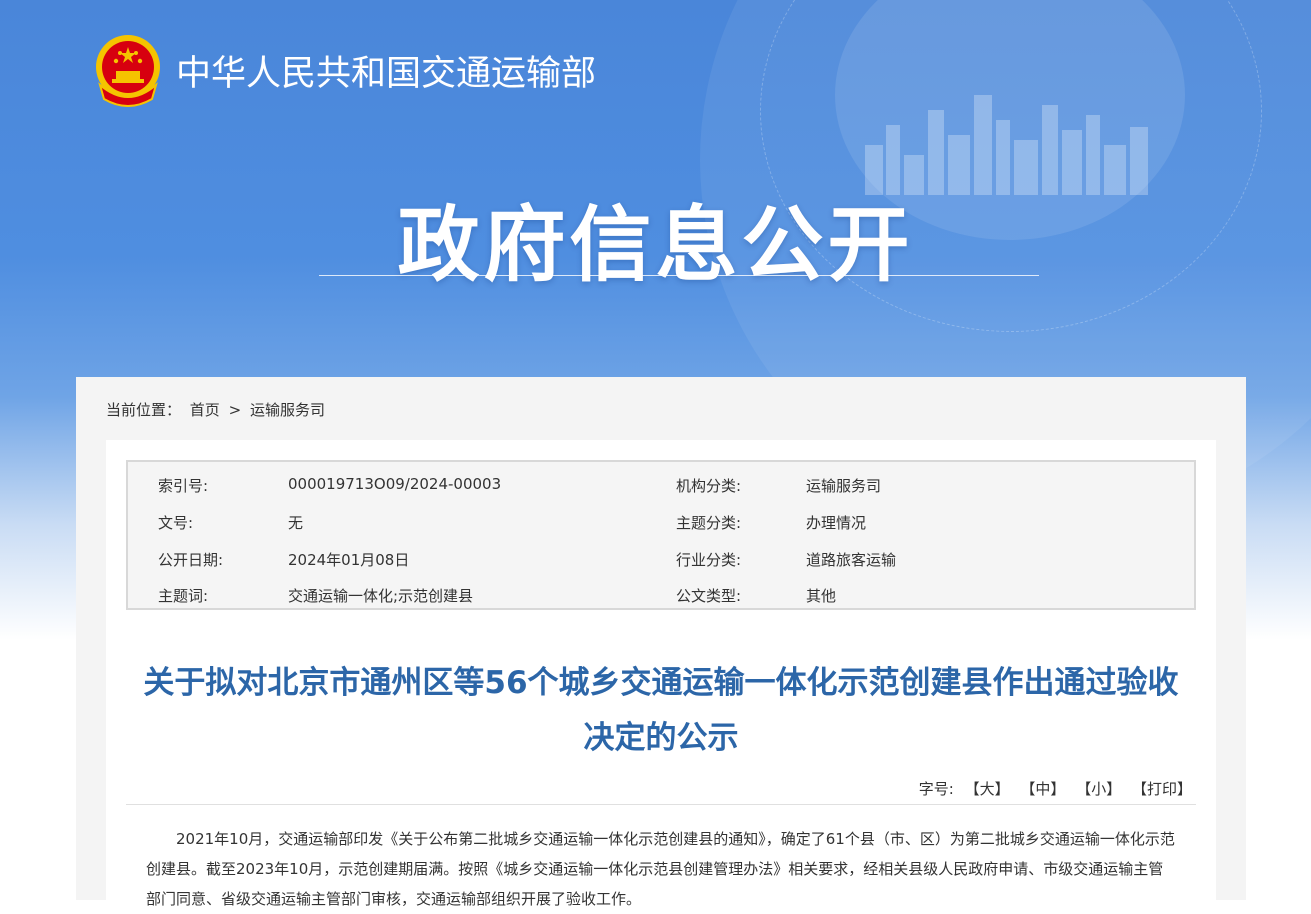 This screenshot has width=1311, height=914. I want to click on banner-title: 政府信息公开, so click(655, 245).